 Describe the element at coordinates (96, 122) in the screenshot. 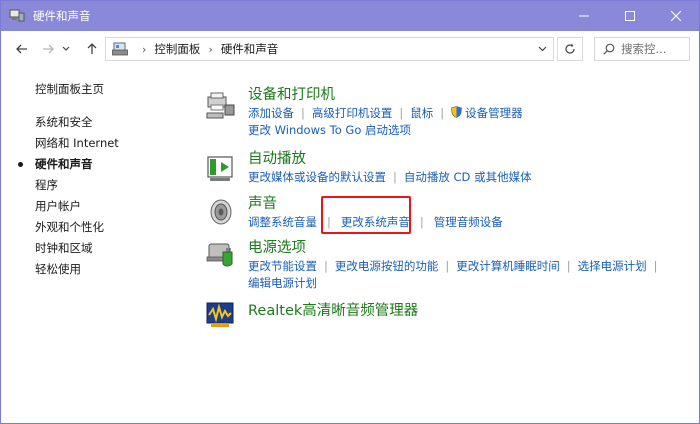

I see `nav-item-system-security: 系统和安全` at that location.